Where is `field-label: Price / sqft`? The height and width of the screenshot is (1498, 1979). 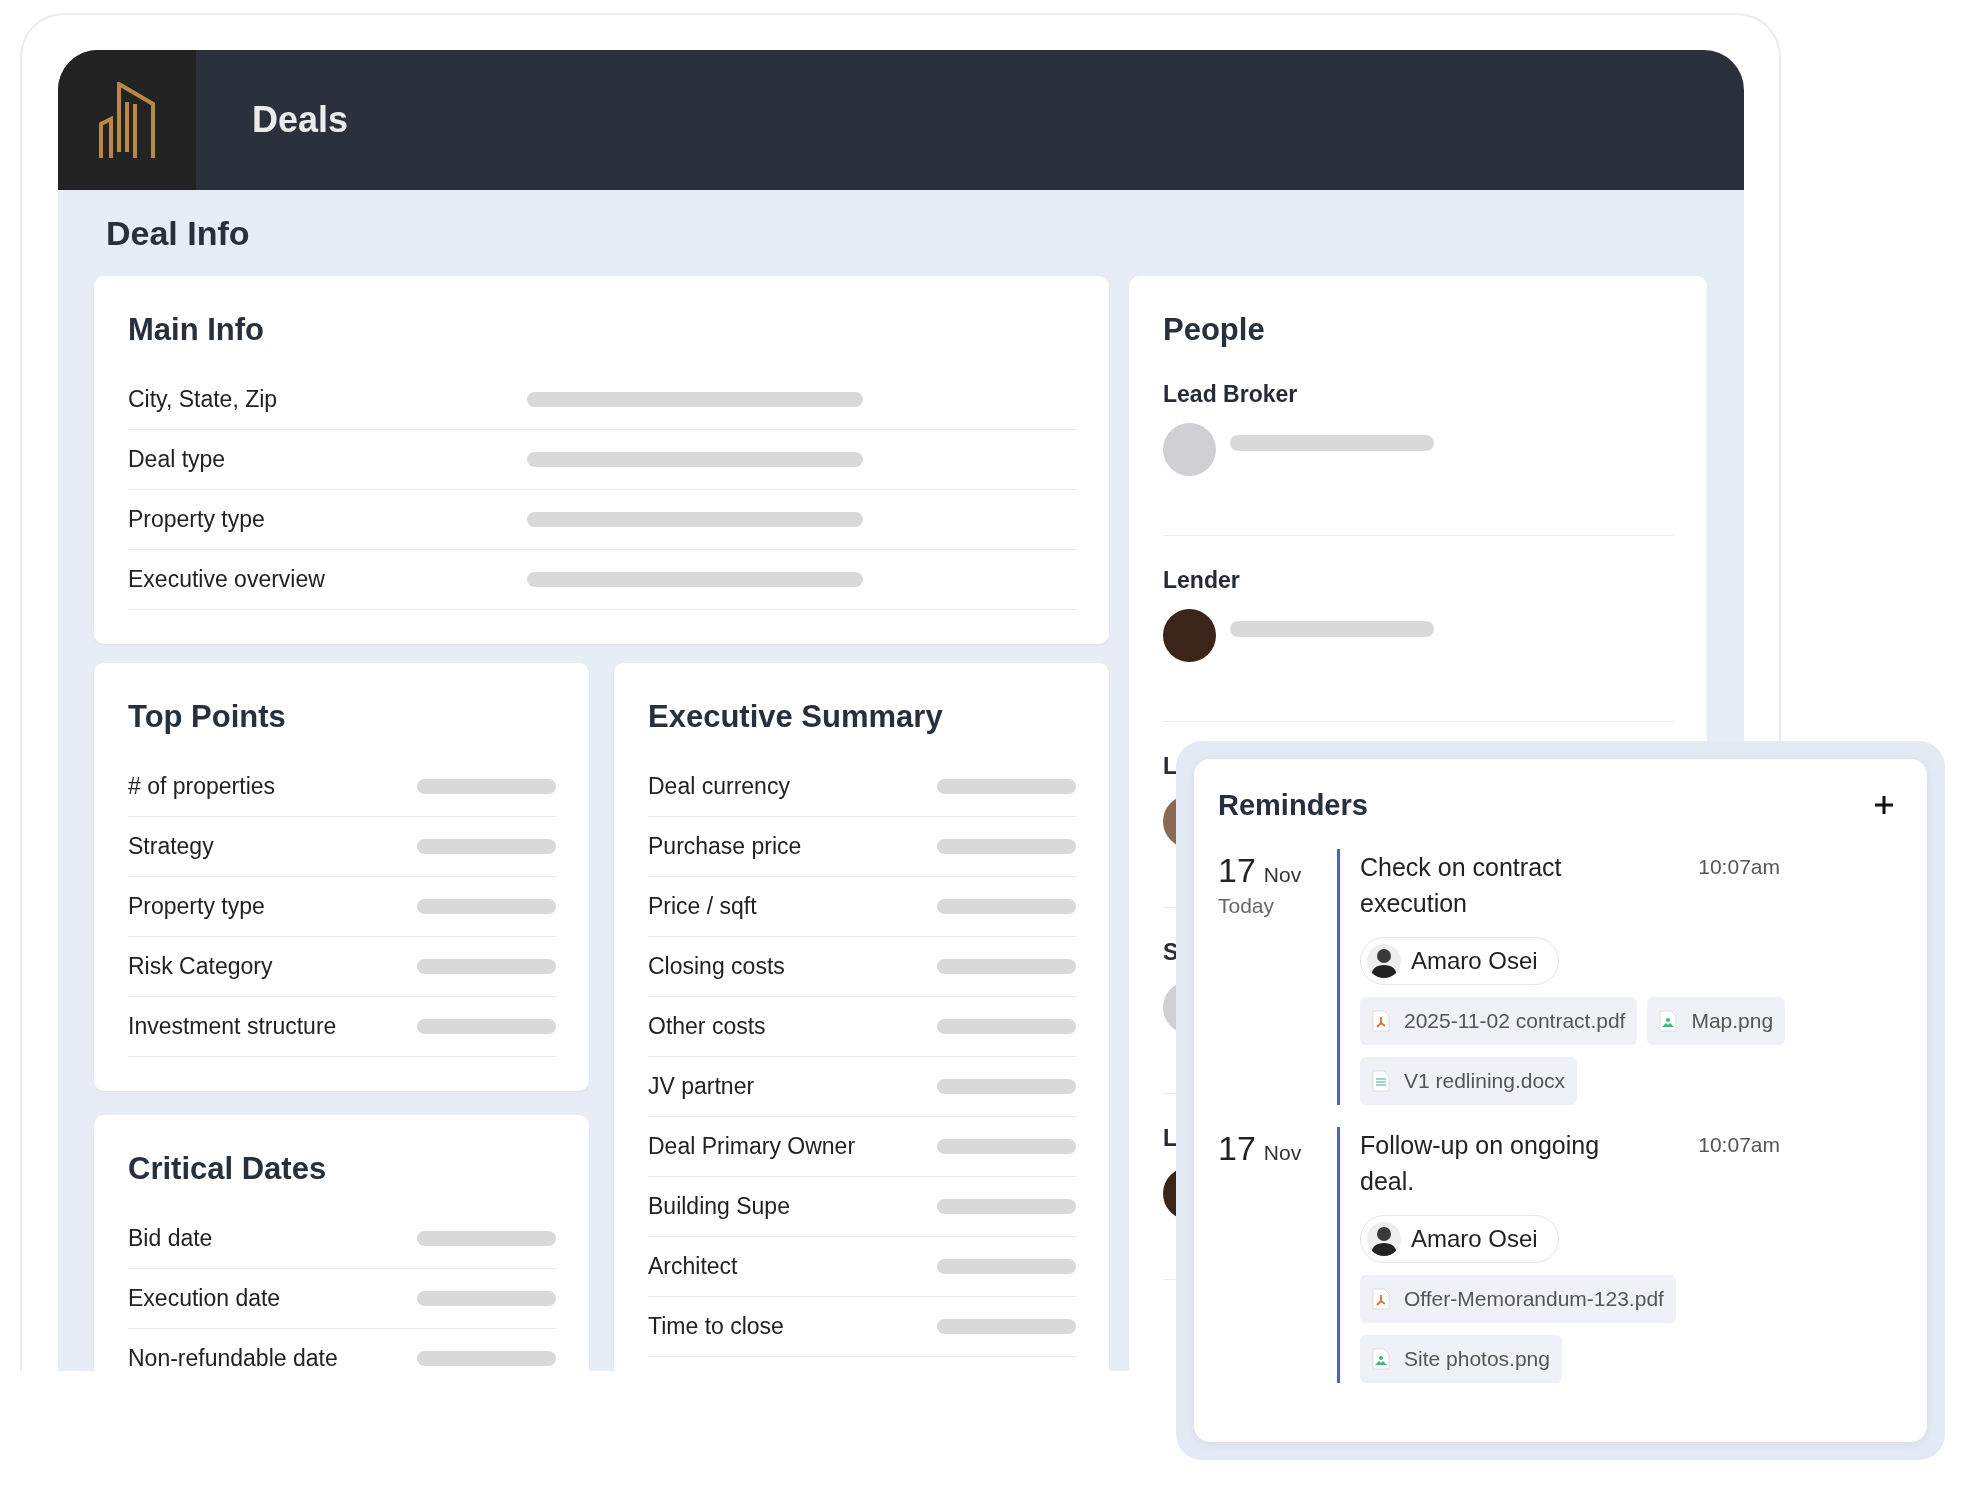 field-label: Price / sqft is located at coordinates (702, 906).